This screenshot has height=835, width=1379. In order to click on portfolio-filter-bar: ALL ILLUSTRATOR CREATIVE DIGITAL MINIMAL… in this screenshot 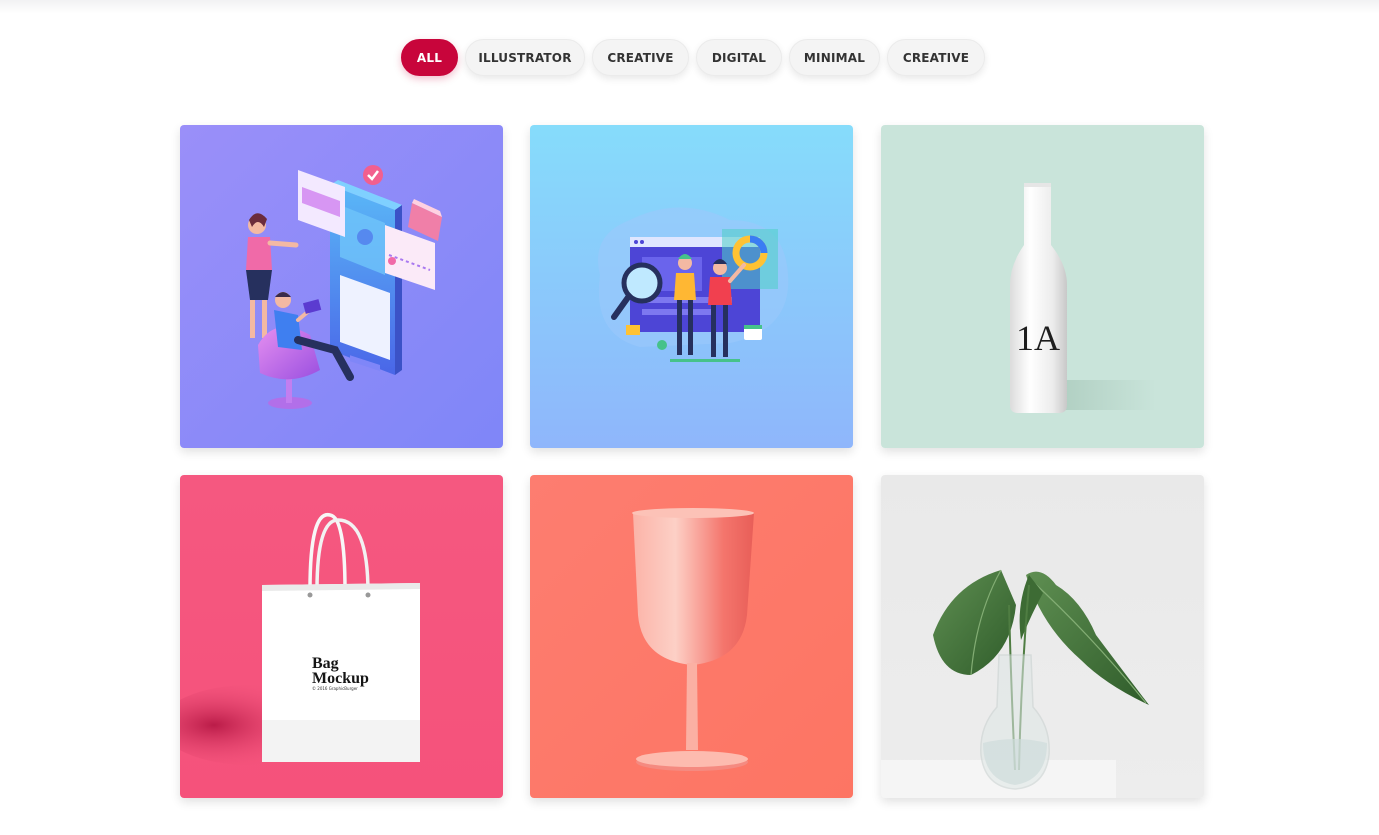, I will do `click(689, 58)`.